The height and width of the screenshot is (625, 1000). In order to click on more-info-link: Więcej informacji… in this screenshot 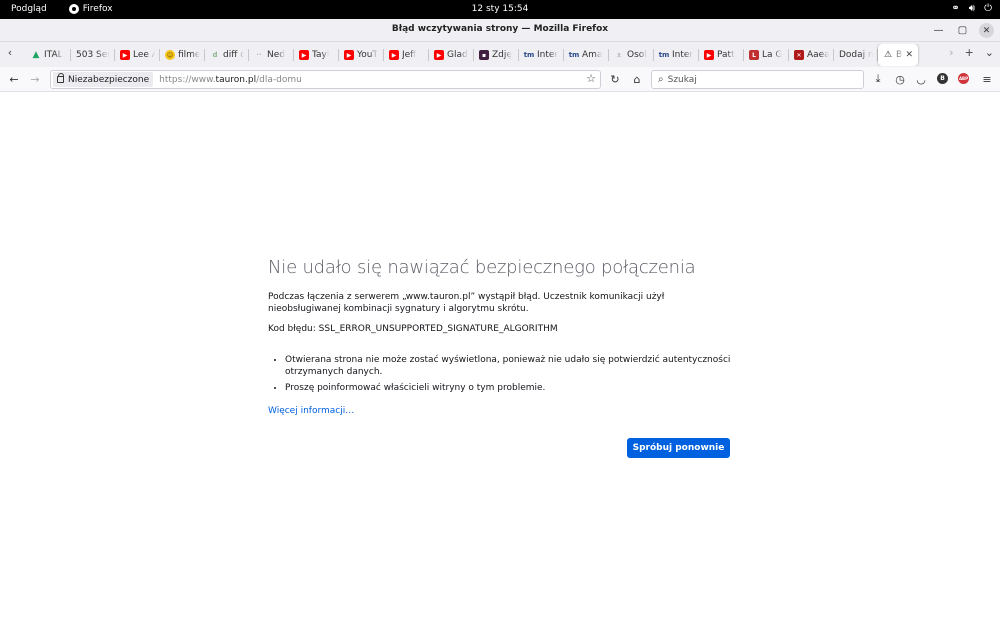, I will do `click(311, 411)`.